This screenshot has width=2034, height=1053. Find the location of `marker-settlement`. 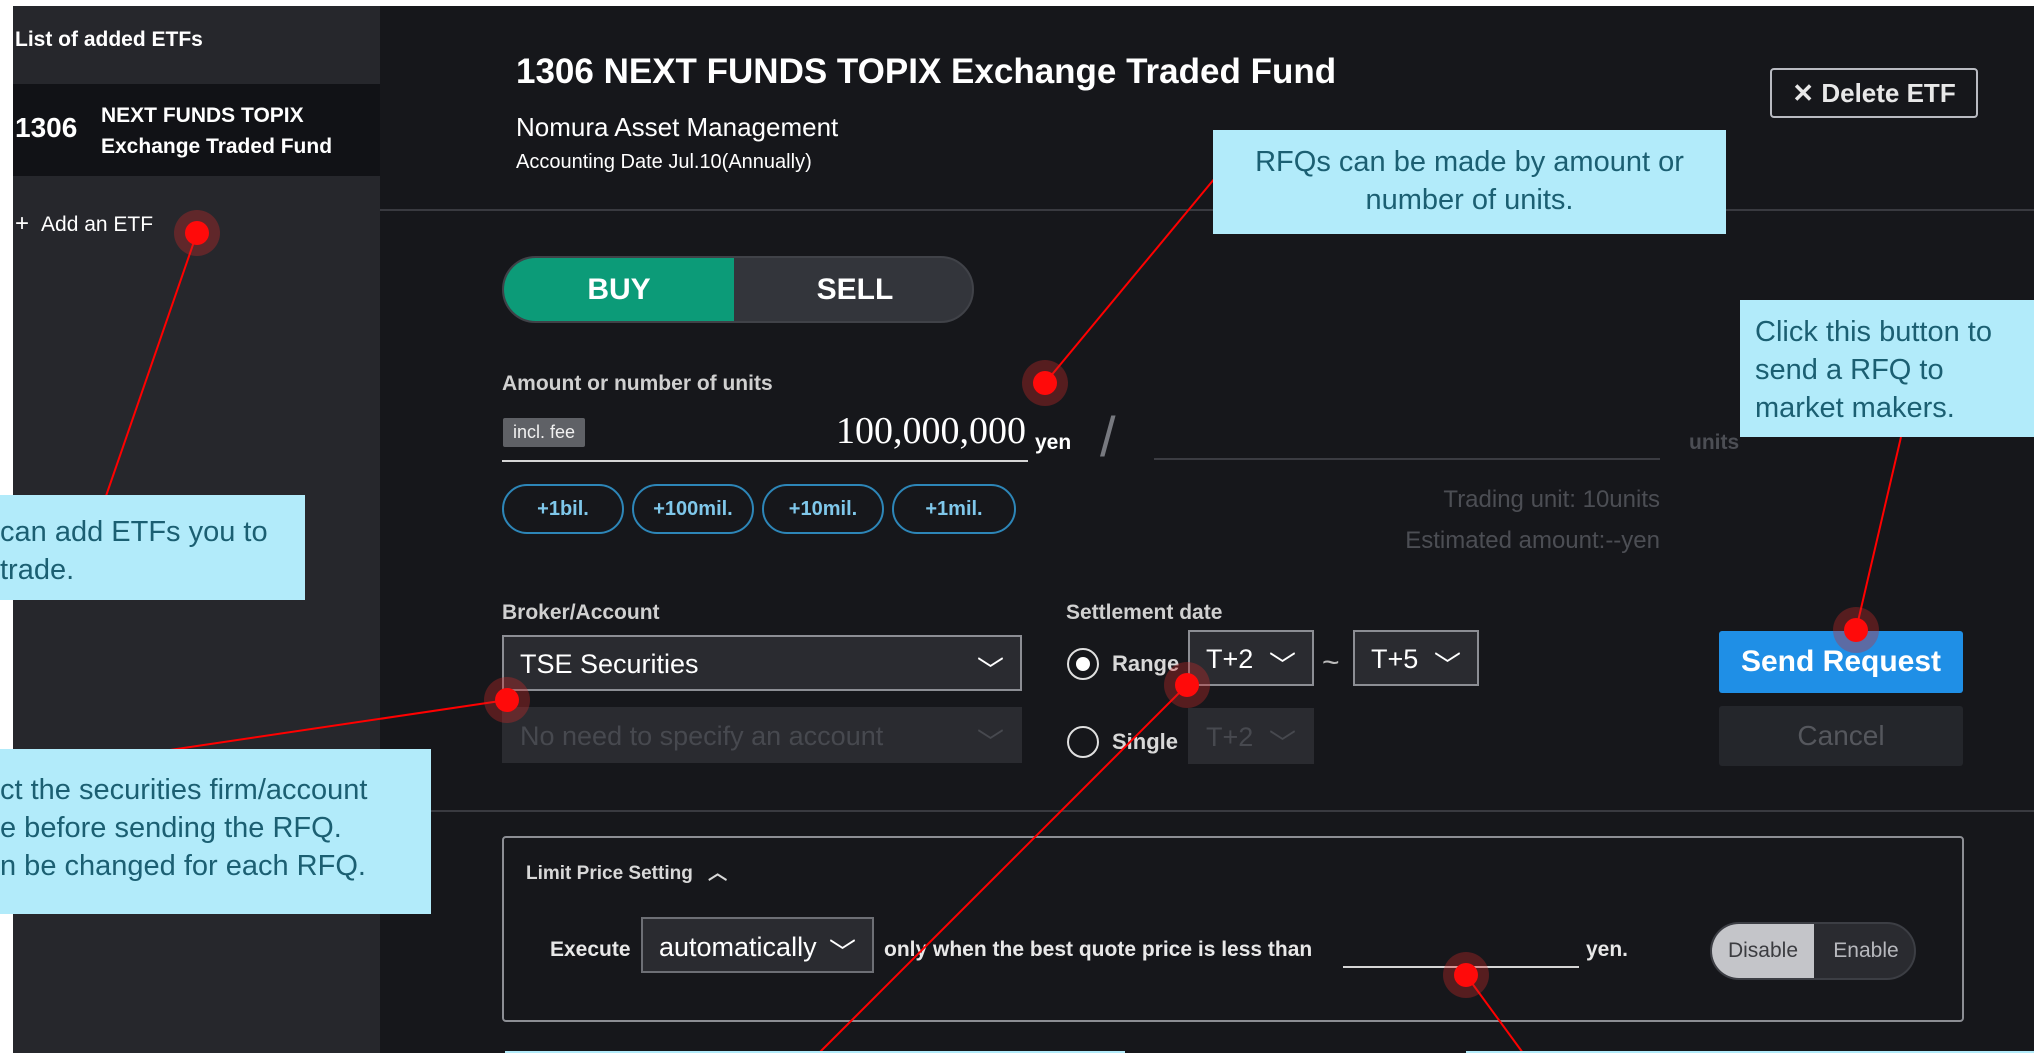

marker-settlement is located at coordinates (1187, 685).